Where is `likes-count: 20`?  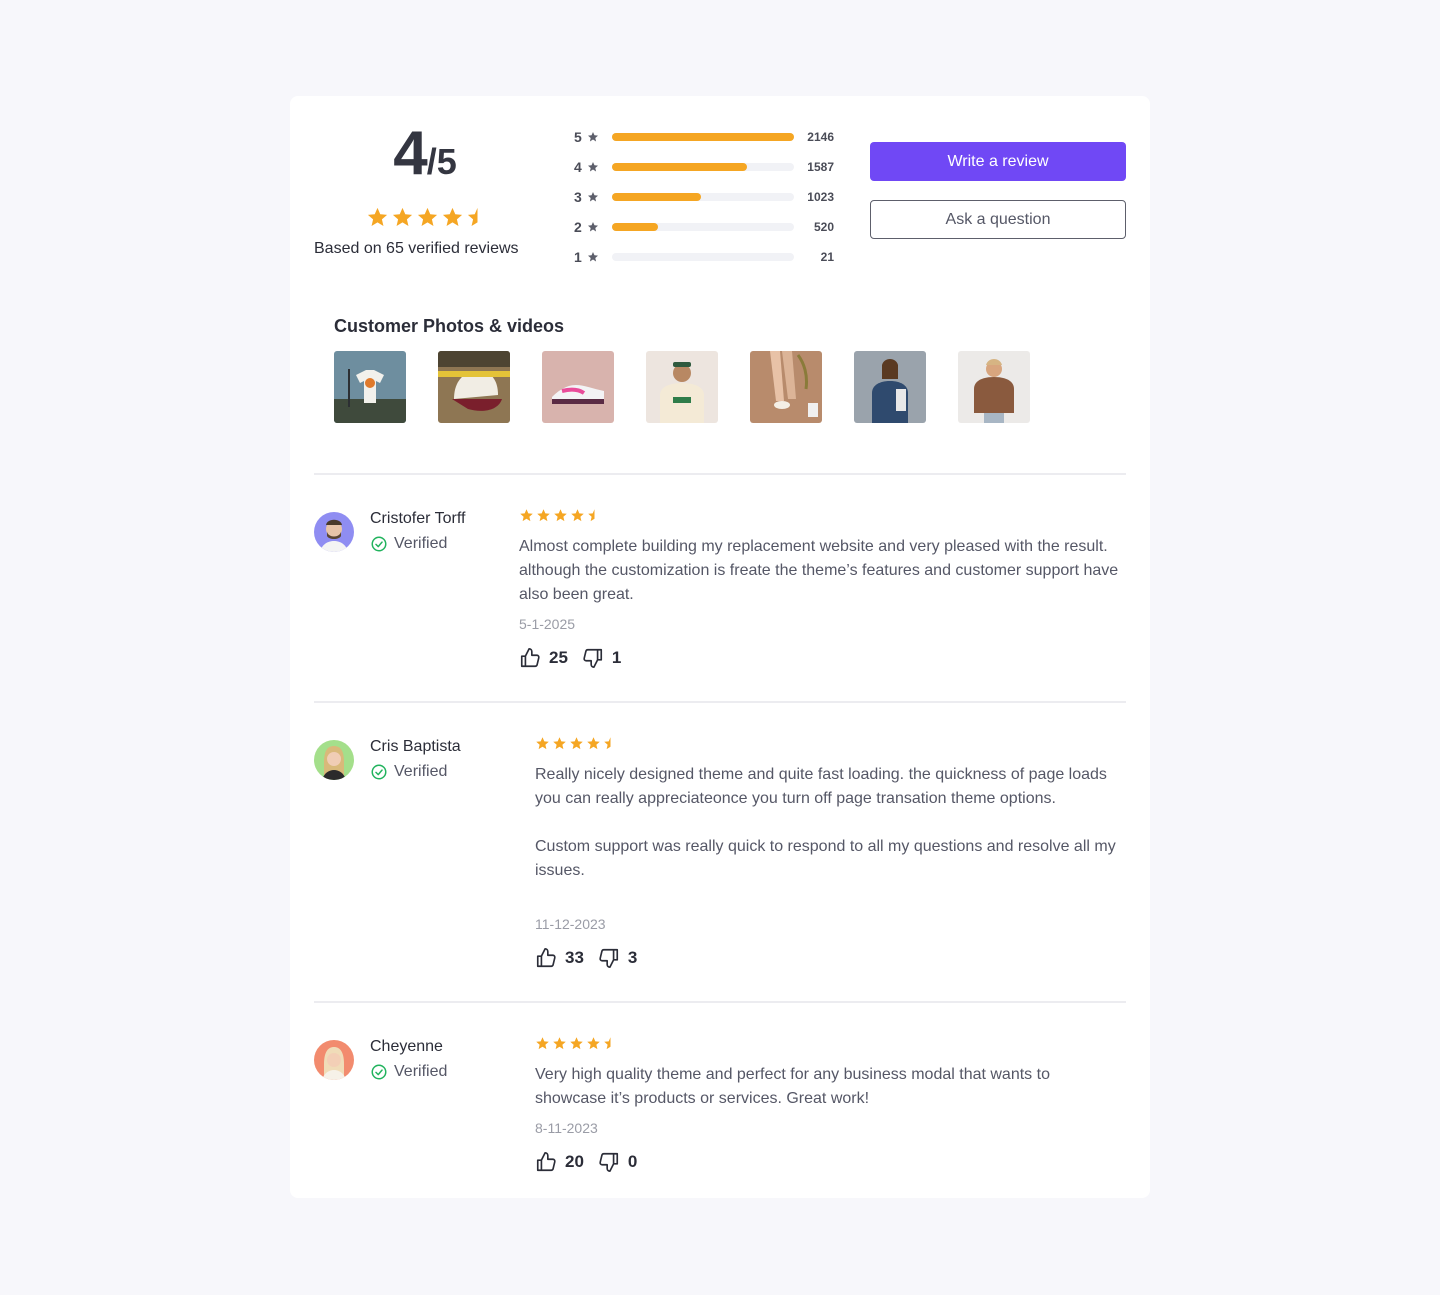 likes-count: 20 is located at coordinates (574, 1161).